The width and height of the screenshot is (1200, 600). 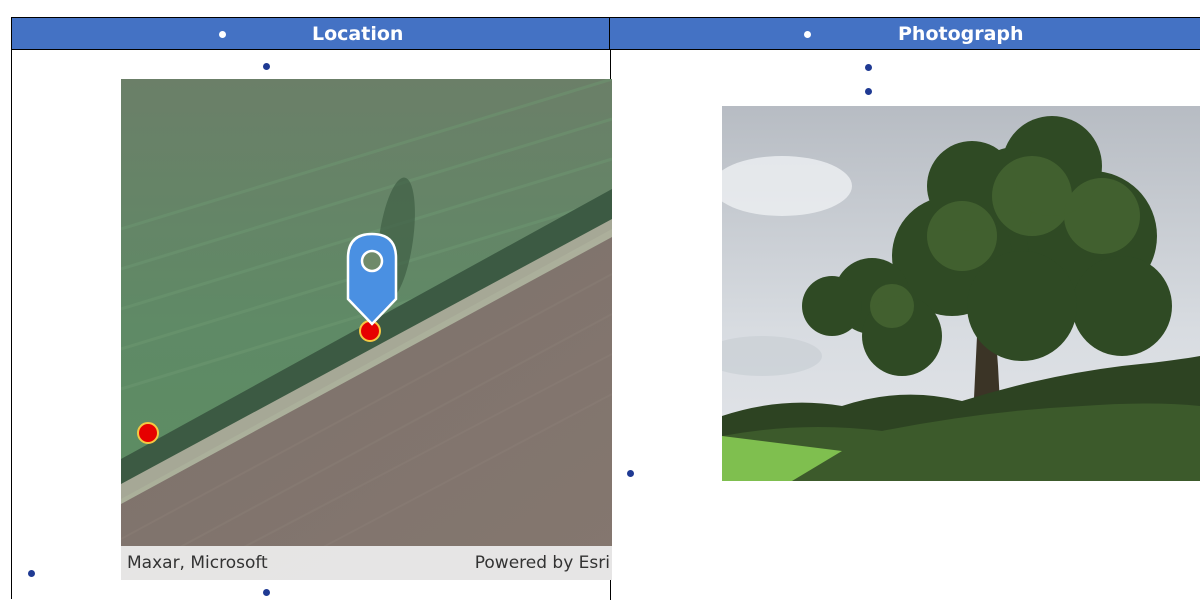 What do you see at coordinates (366, 563) in the screenshot?
I see `map-attribution: Maxar, Microsoft Powered by Esri` at bounding box center [366, 563].